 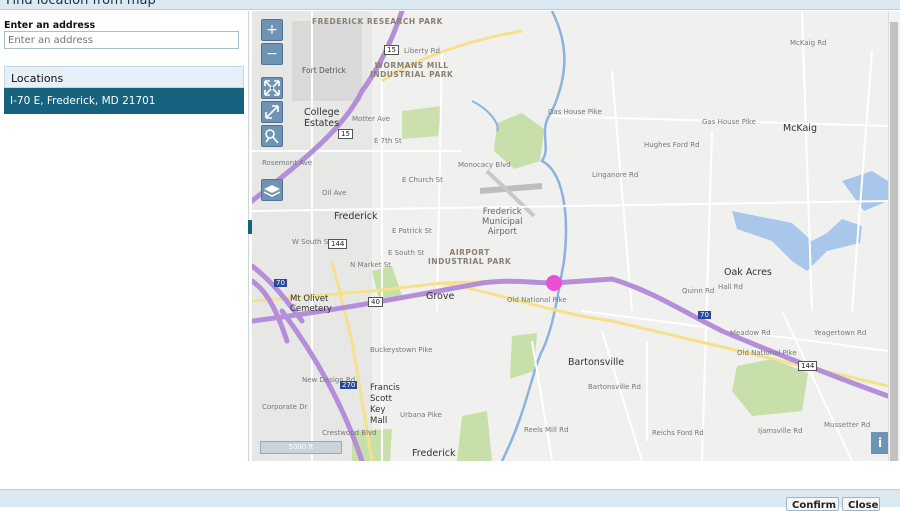 I want to click on location-item: I-70 E, Frederick, MD 21701, so click(x=124, y=101).